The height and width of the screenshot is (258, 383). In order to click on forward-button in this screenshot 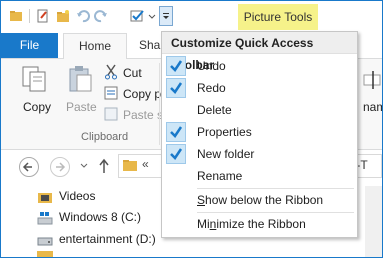, I will do `click(60, 167)`.